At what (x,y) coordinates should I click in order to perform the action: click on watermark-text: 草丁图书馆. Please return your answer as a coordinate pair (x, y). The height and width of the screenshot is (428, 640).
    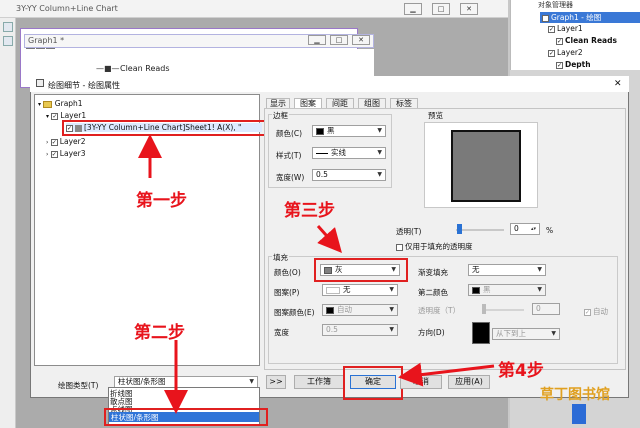
    Looking at the image, I should click on (575, 395).